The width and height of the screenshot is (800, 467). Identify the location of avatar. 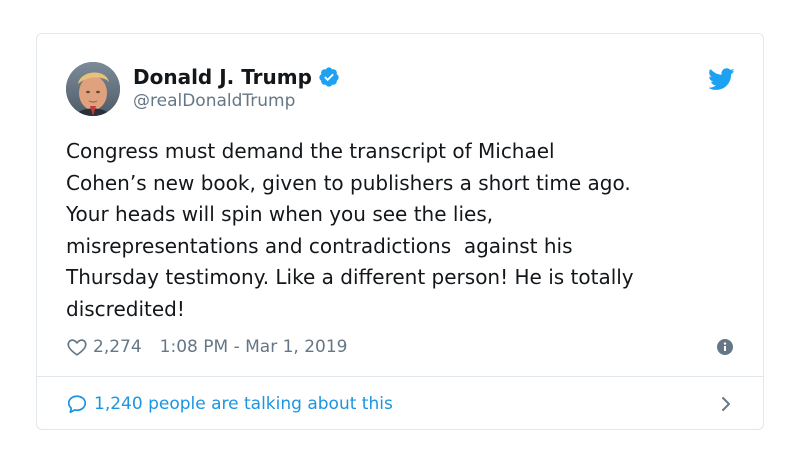
(93, 89).